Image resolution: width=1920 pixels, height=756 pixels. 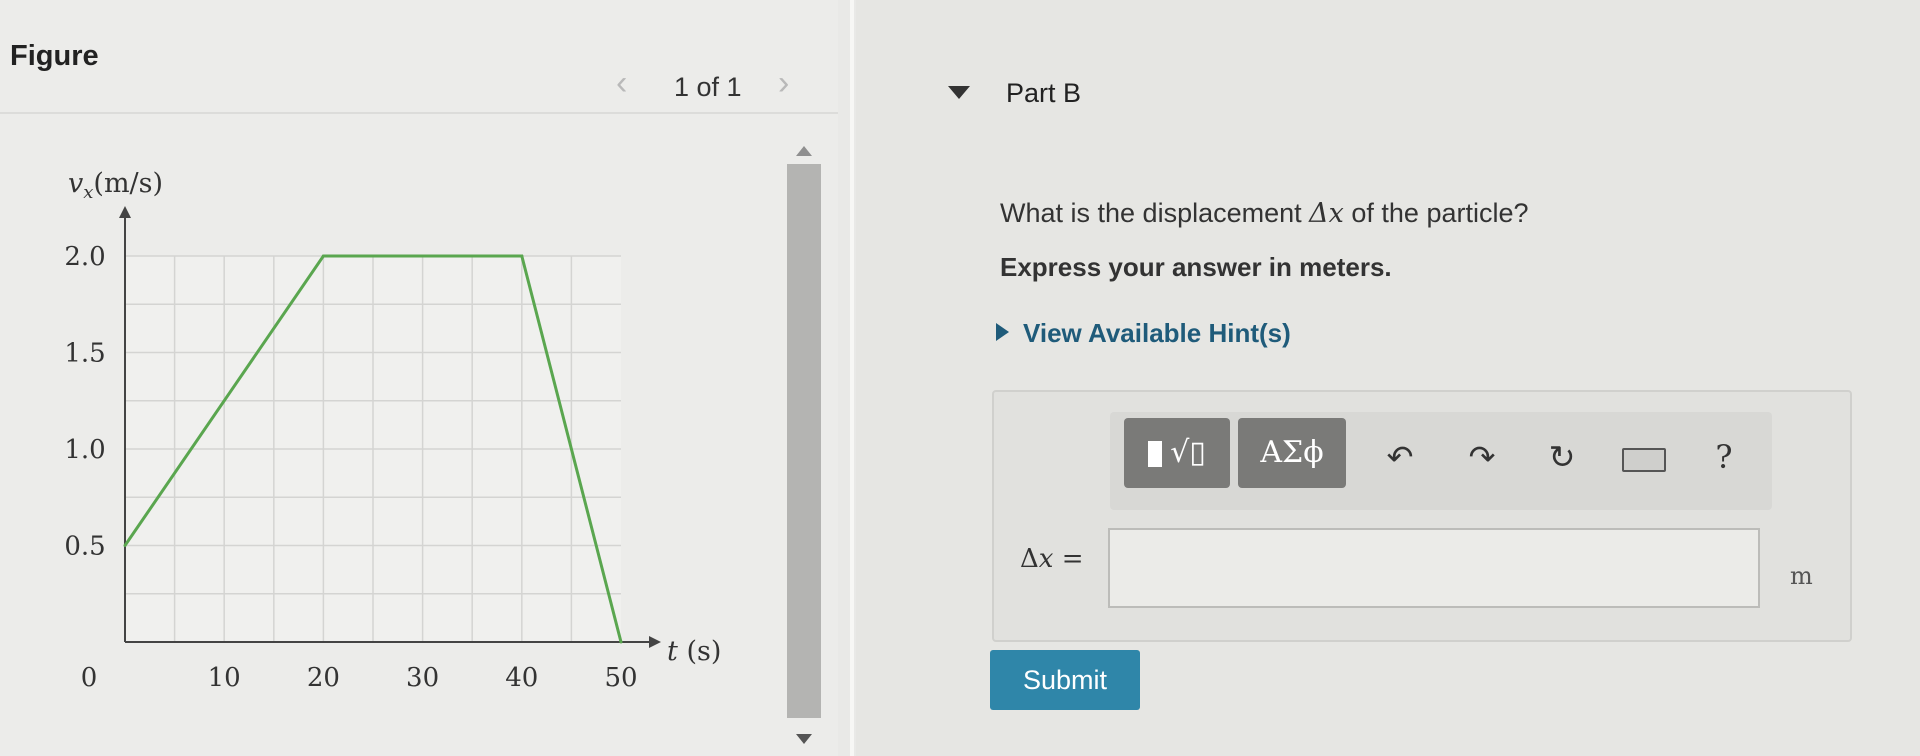 I want to click on symbols-button: ΑΣϕ, so click(x=1292, y=453).